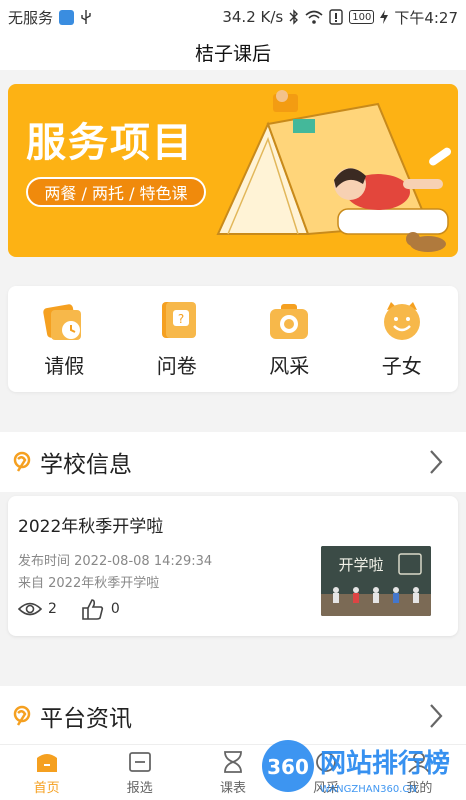 The width and height of the screenshot is (466, 800). Describe the element at coordinates (385, 763) in the screenshot. I see `watermark-text: 网站排行榜` at that location.